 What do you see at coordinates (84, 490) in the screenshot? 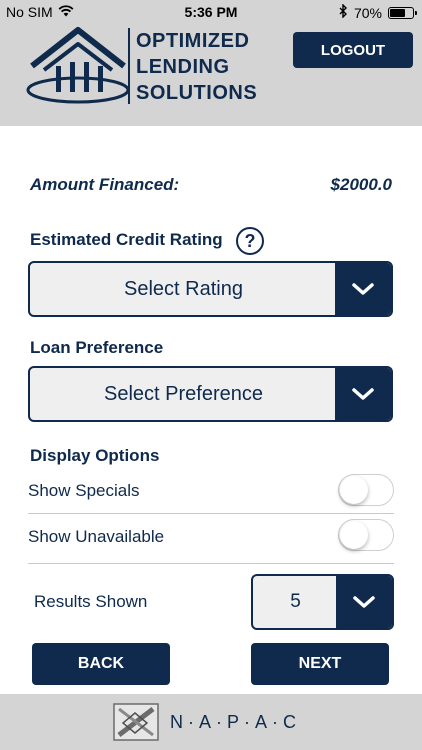
I see `show-specials-label: Show Specials` at bounding box center [84, 490].